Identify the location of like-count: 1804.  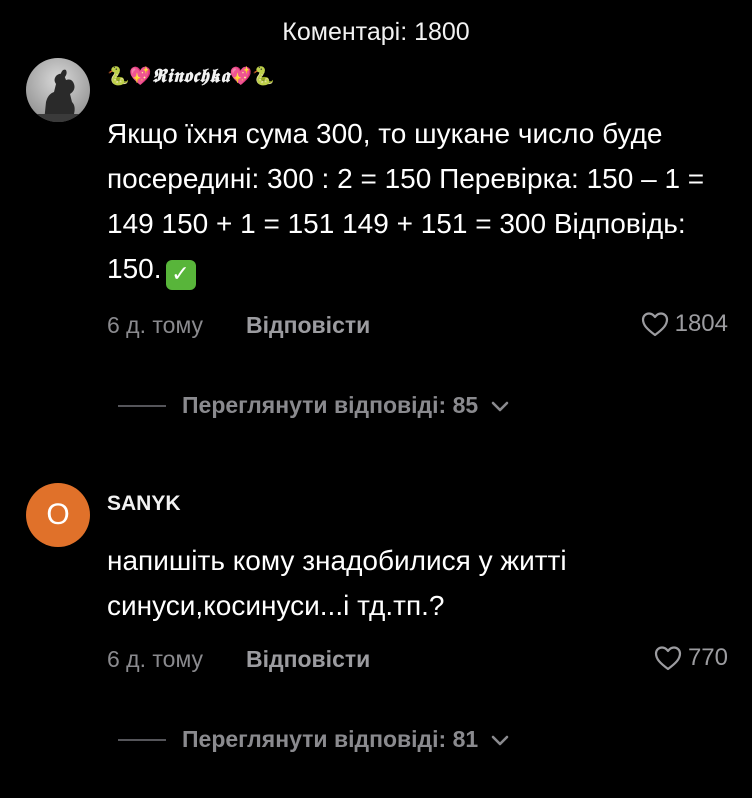
(701, 323).